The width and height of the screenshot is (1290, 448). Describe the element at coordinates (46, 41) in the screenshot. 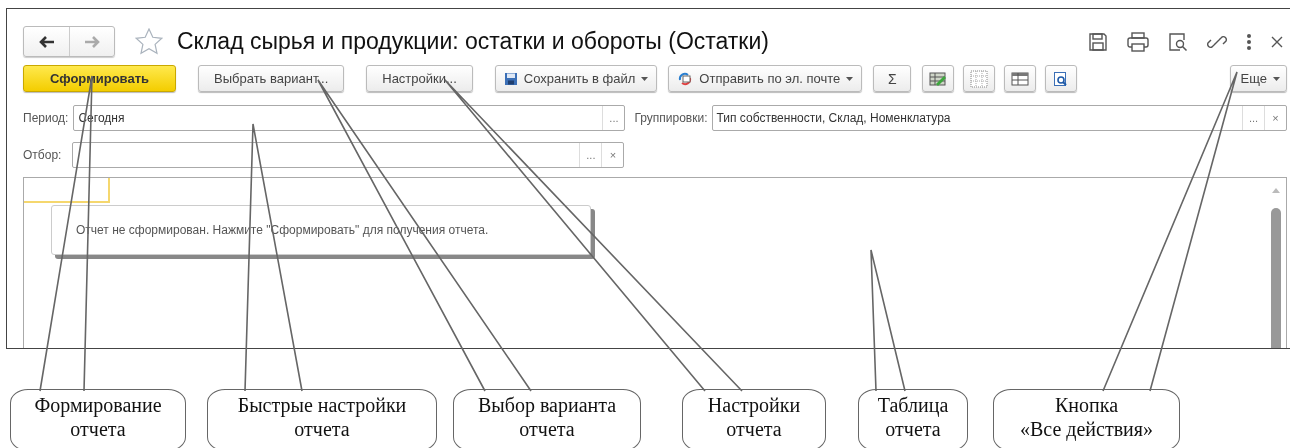

I see `left-arrow-icon` at that location.